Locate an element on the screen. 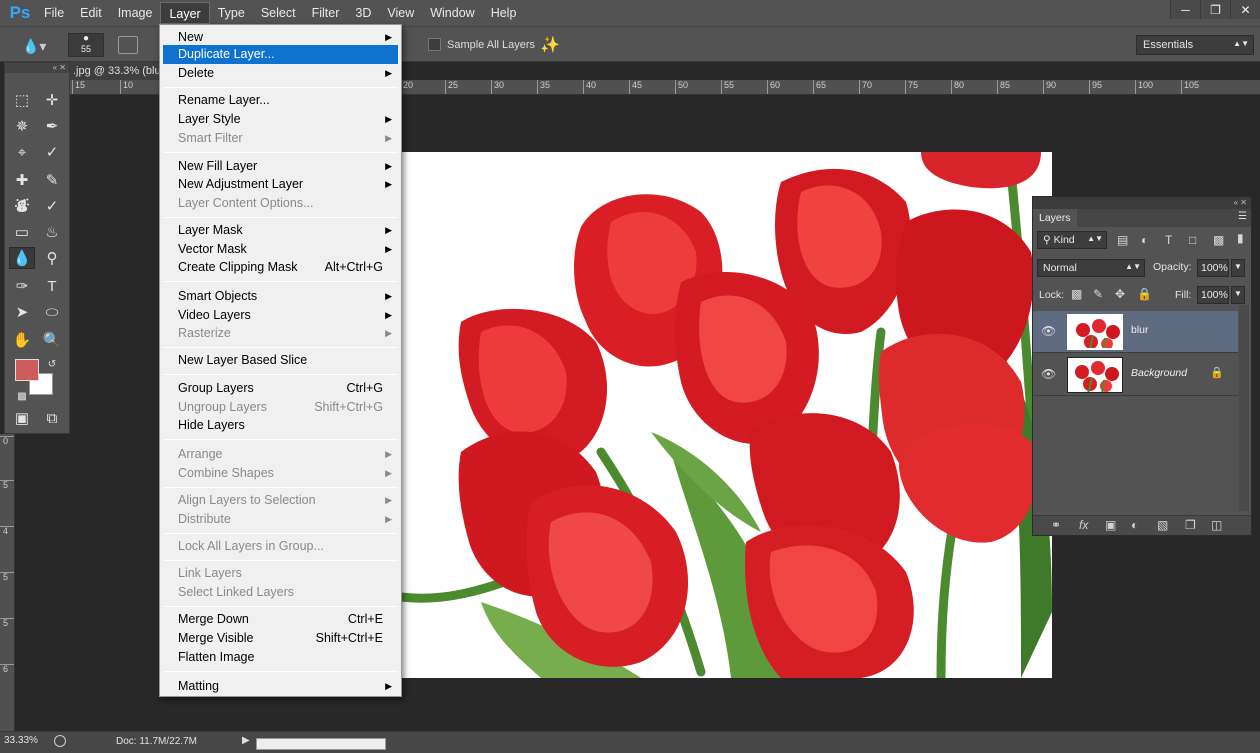 The width and height of the screenshot is (1260, 753). menu-filter: Filter is located at coordinates (326, 13).